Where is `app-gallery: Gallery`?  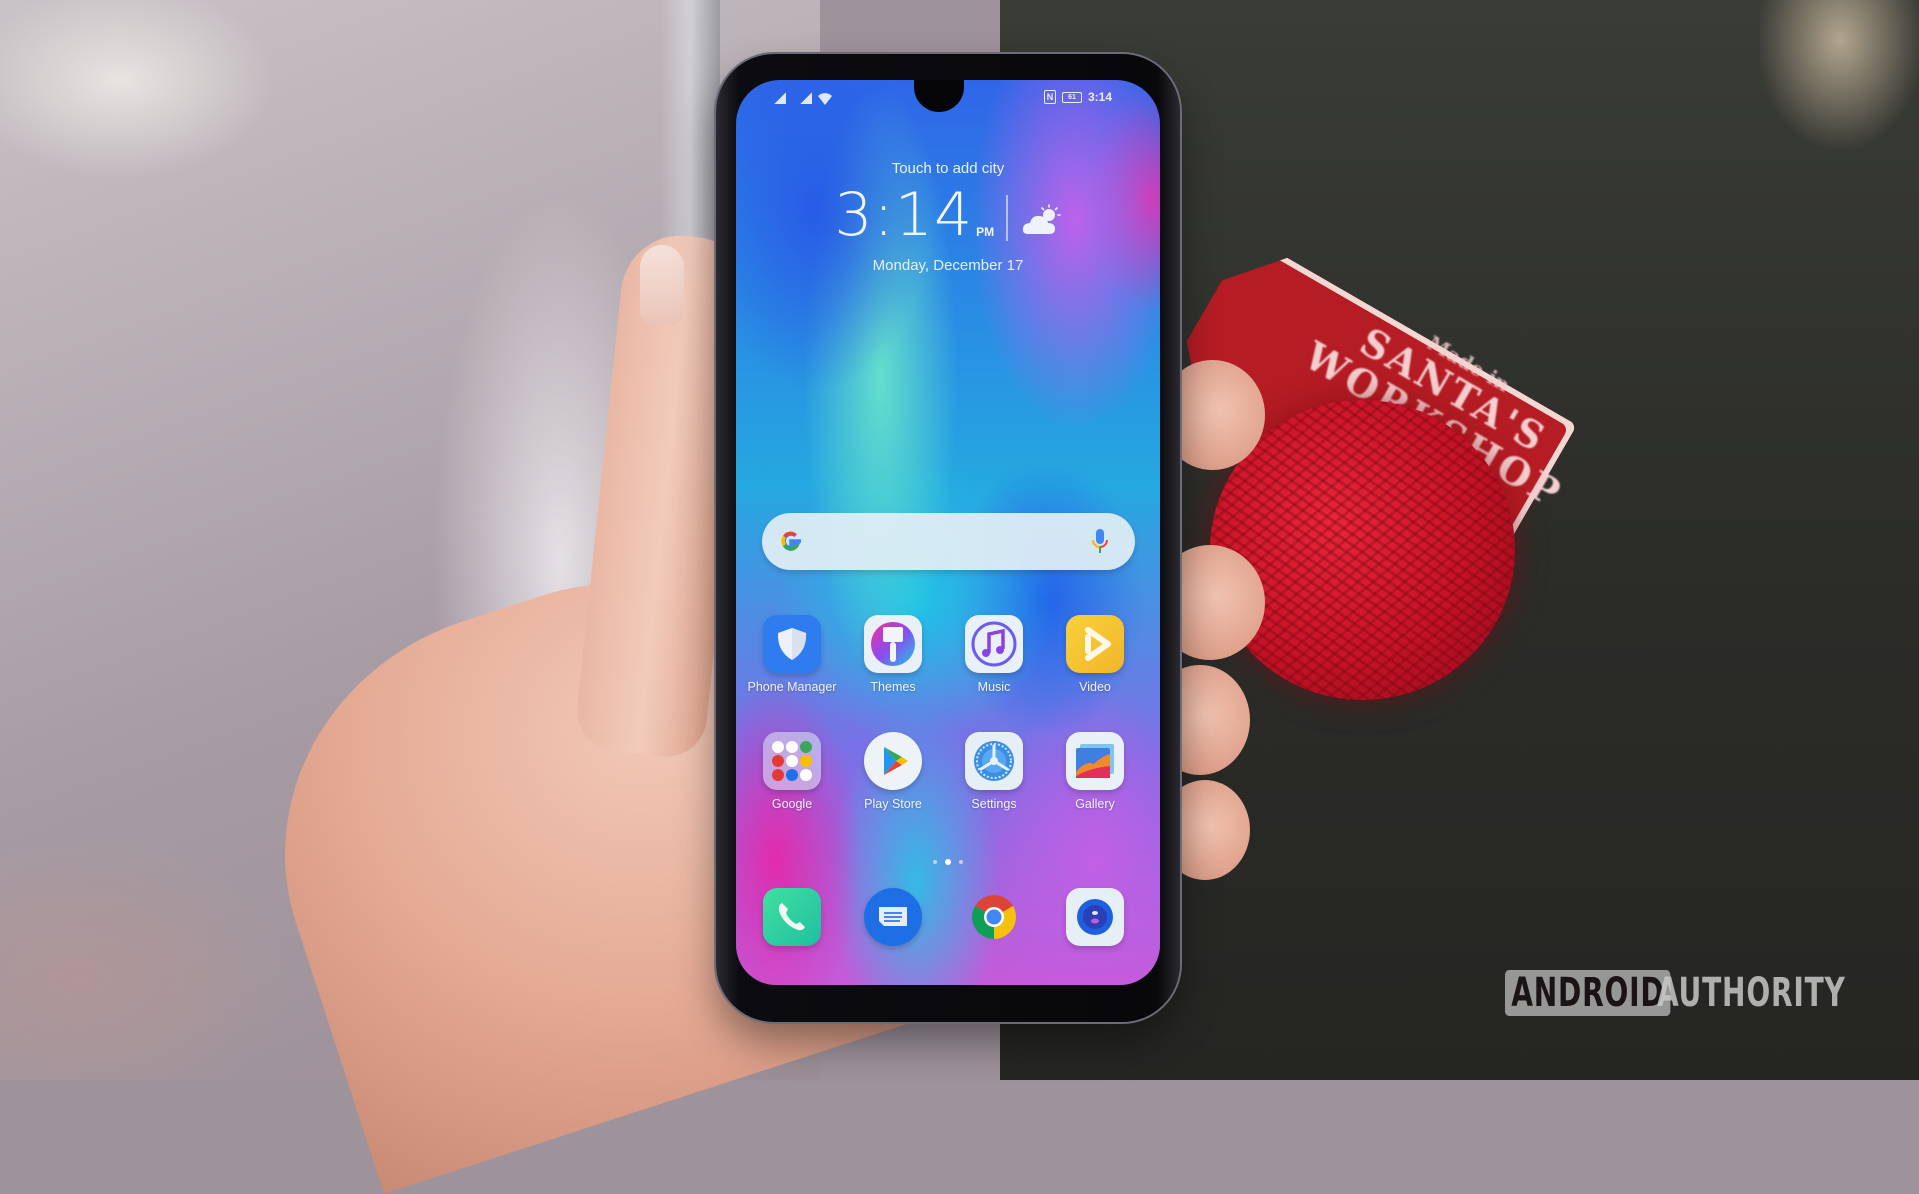
app-gallery: Gallery is located at coordinates (1095, 771).